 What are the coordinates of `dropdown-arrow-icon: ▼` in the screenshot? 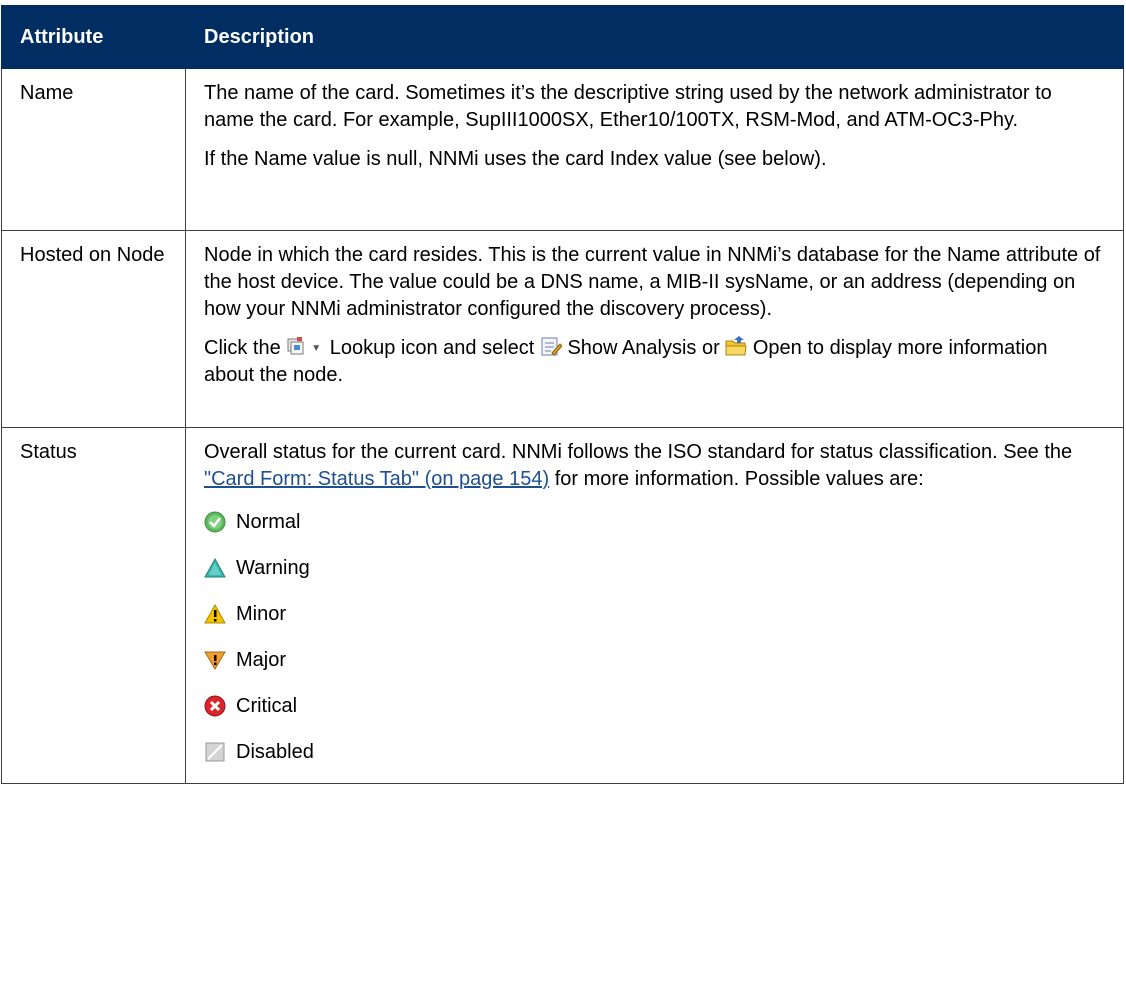 It's located at (316, 348).